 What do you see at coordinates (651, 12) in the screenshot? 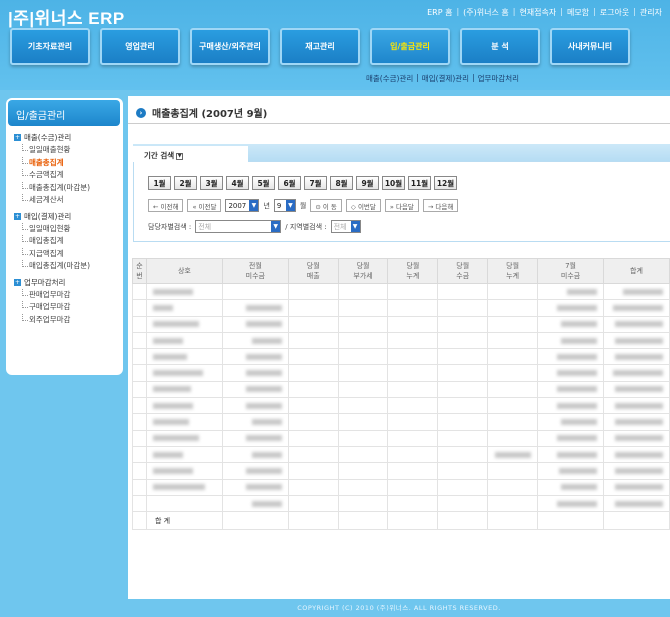
I see `link-admin: 관리자` at bounding box center [651, 12].